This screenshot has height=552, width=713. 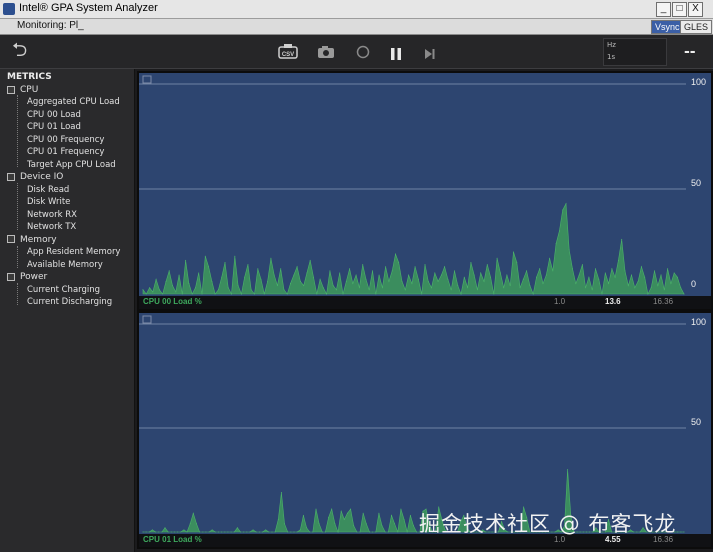 I want to click on metric-target-app-cpu-load: Target App CPU Load, so click(x=71, y=165).